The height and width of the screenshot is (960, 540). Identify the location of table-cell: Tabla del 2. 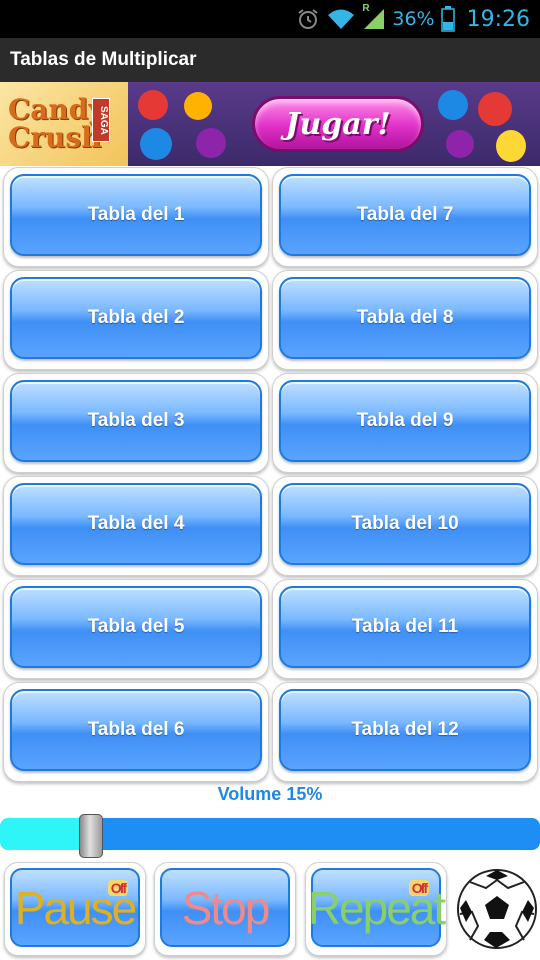
(136, 320).